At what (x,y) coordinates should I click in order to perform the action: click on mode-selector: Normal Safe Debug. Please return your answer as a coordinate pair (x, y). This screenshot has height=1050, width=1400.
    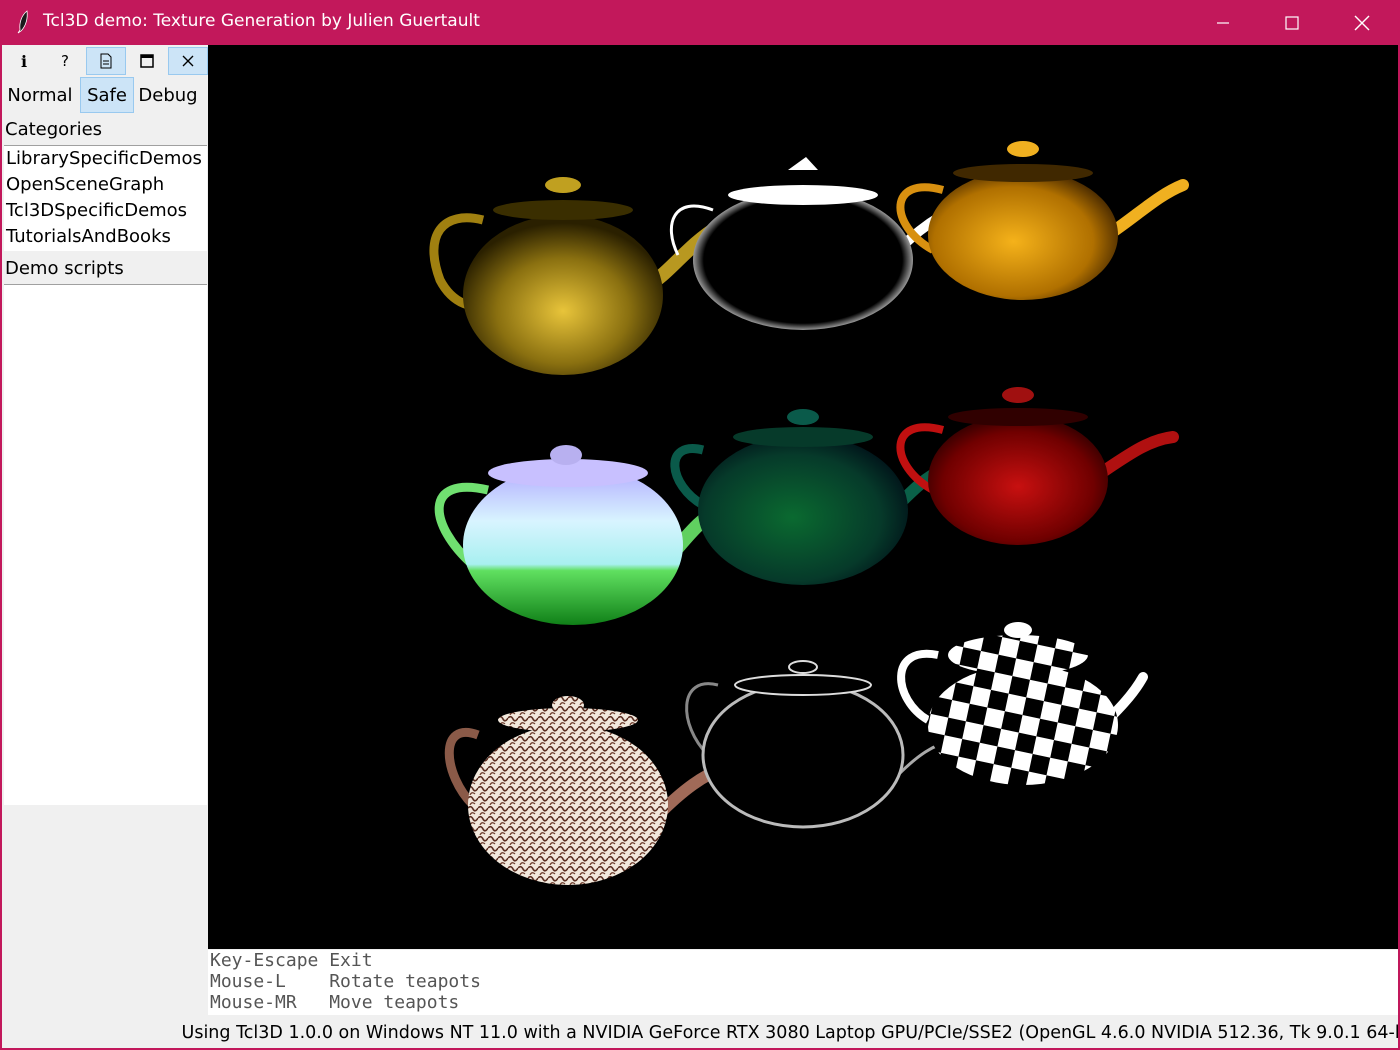
    Looking at the image, I should click on (105, 95).